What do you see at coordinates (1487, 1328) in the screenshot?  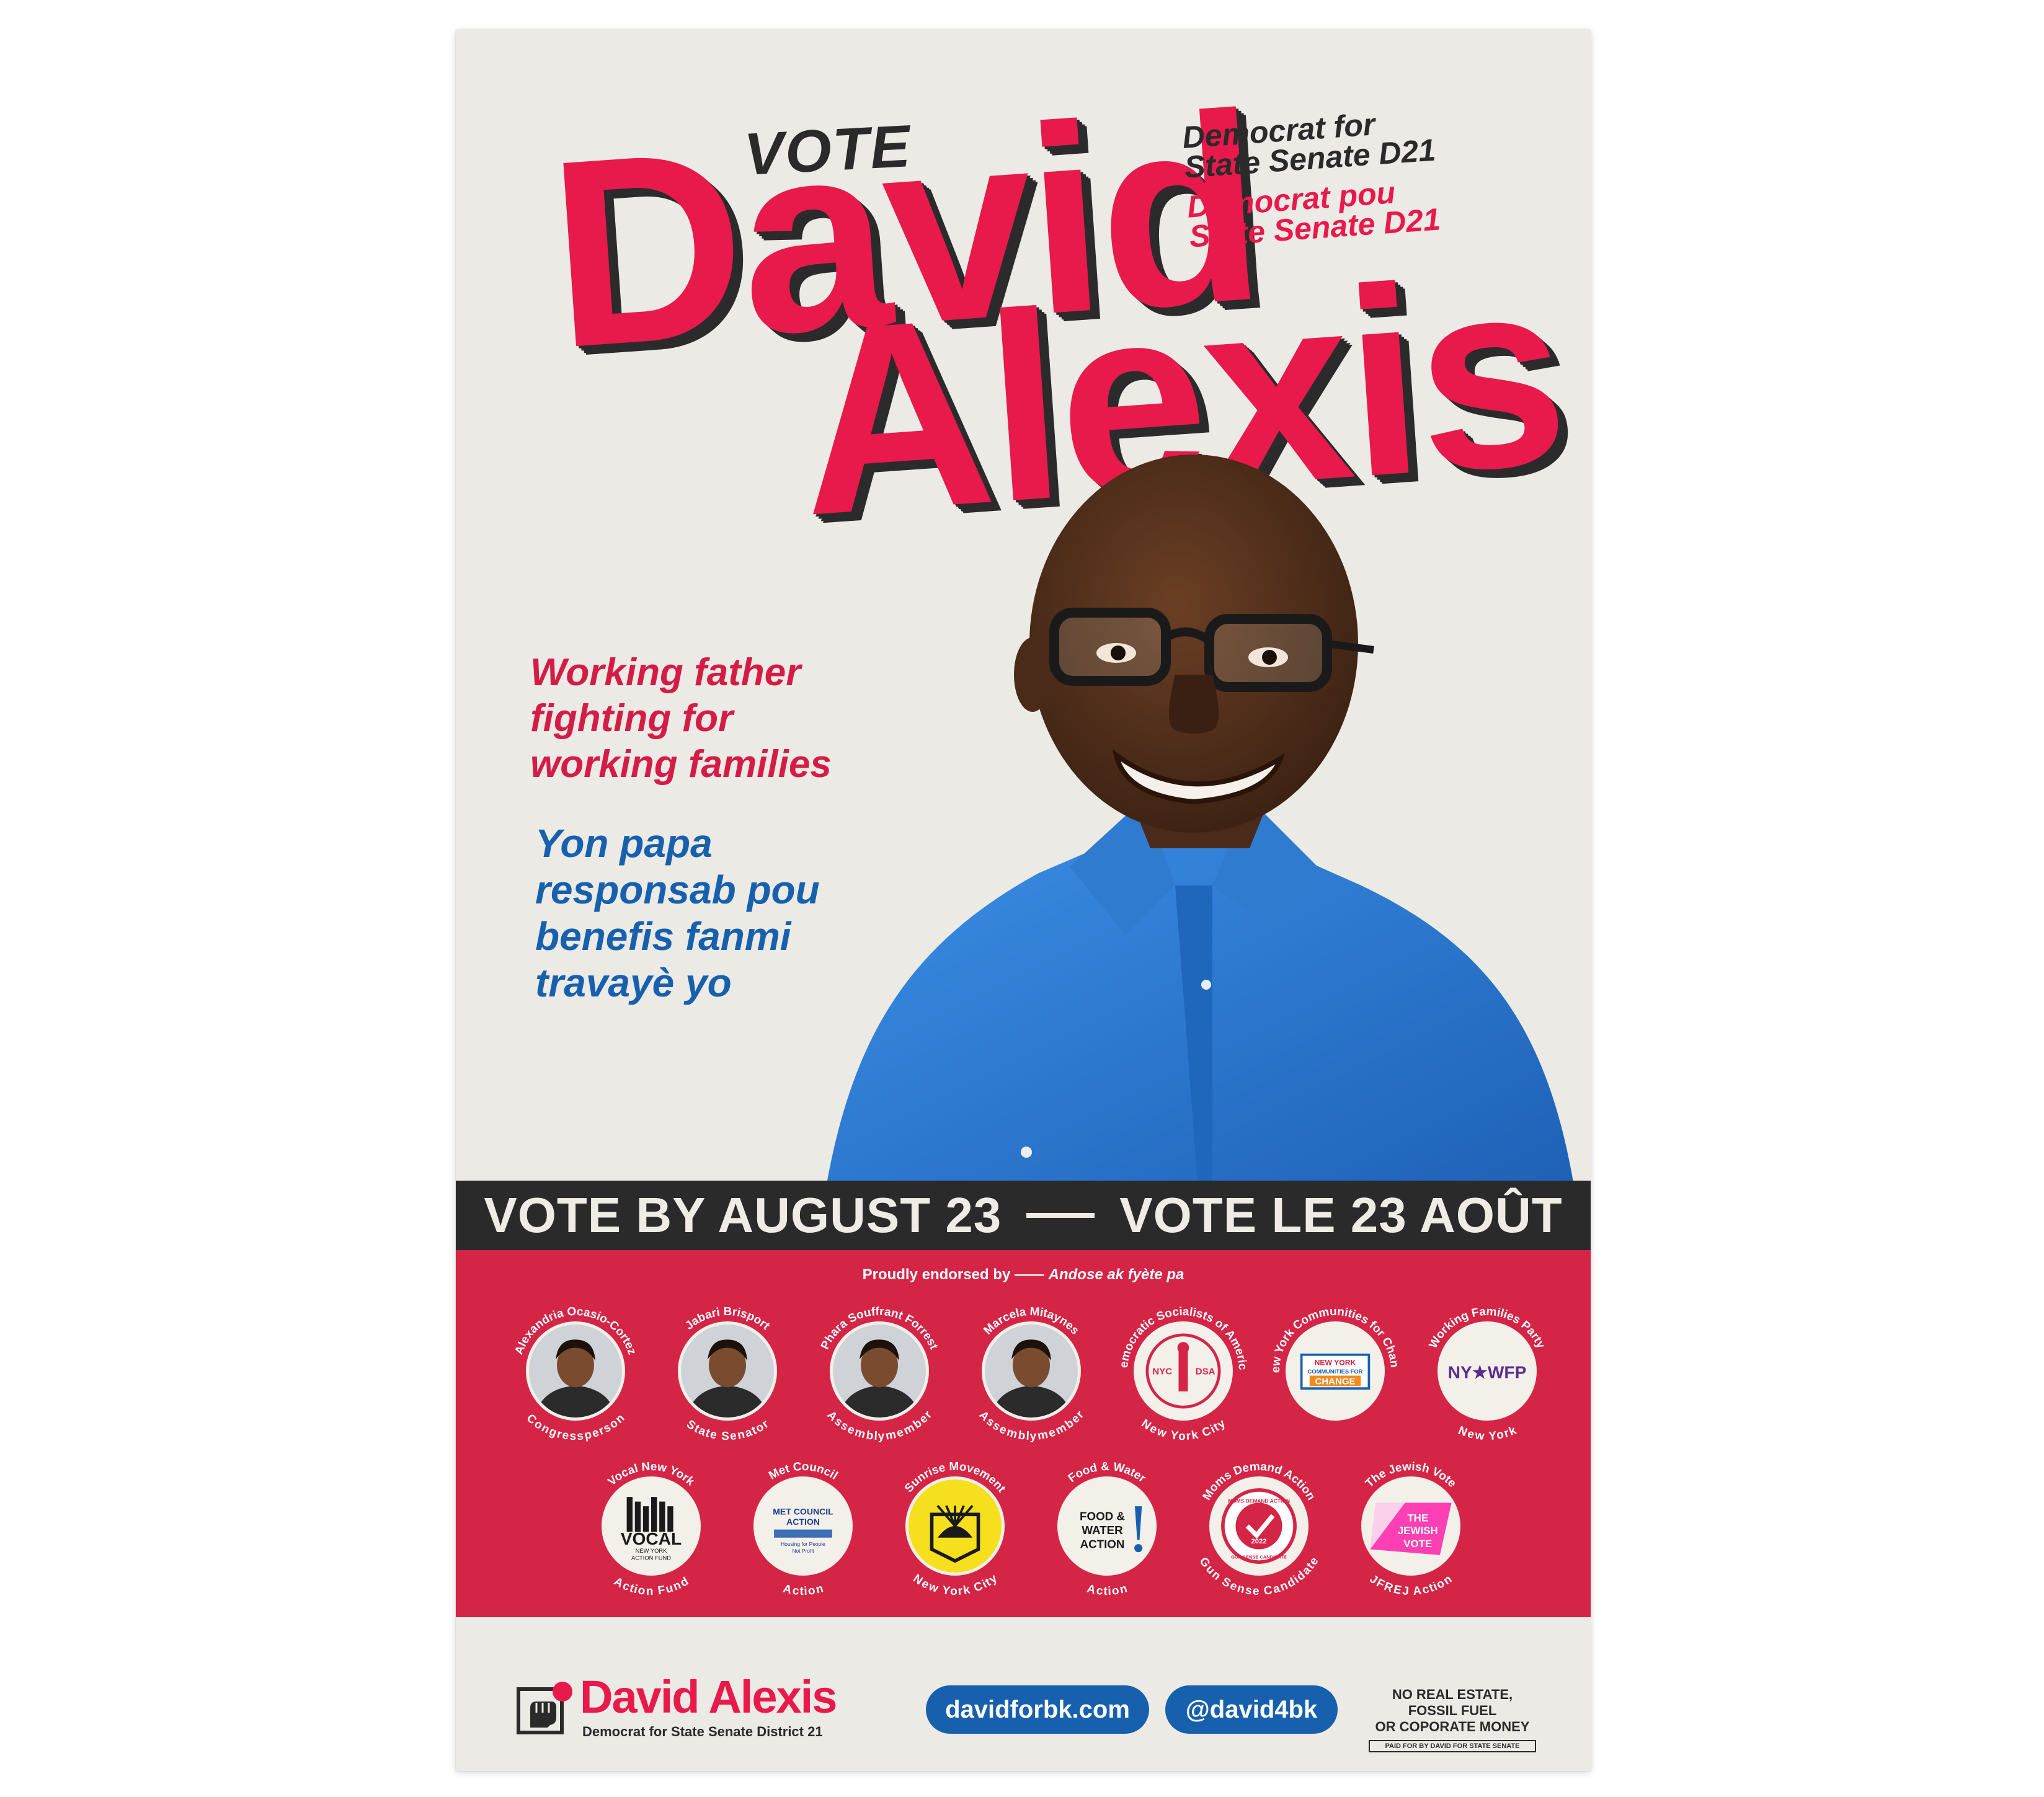 I see `endorser-name: Working Families Party` at bounding box center [1487, 1328].